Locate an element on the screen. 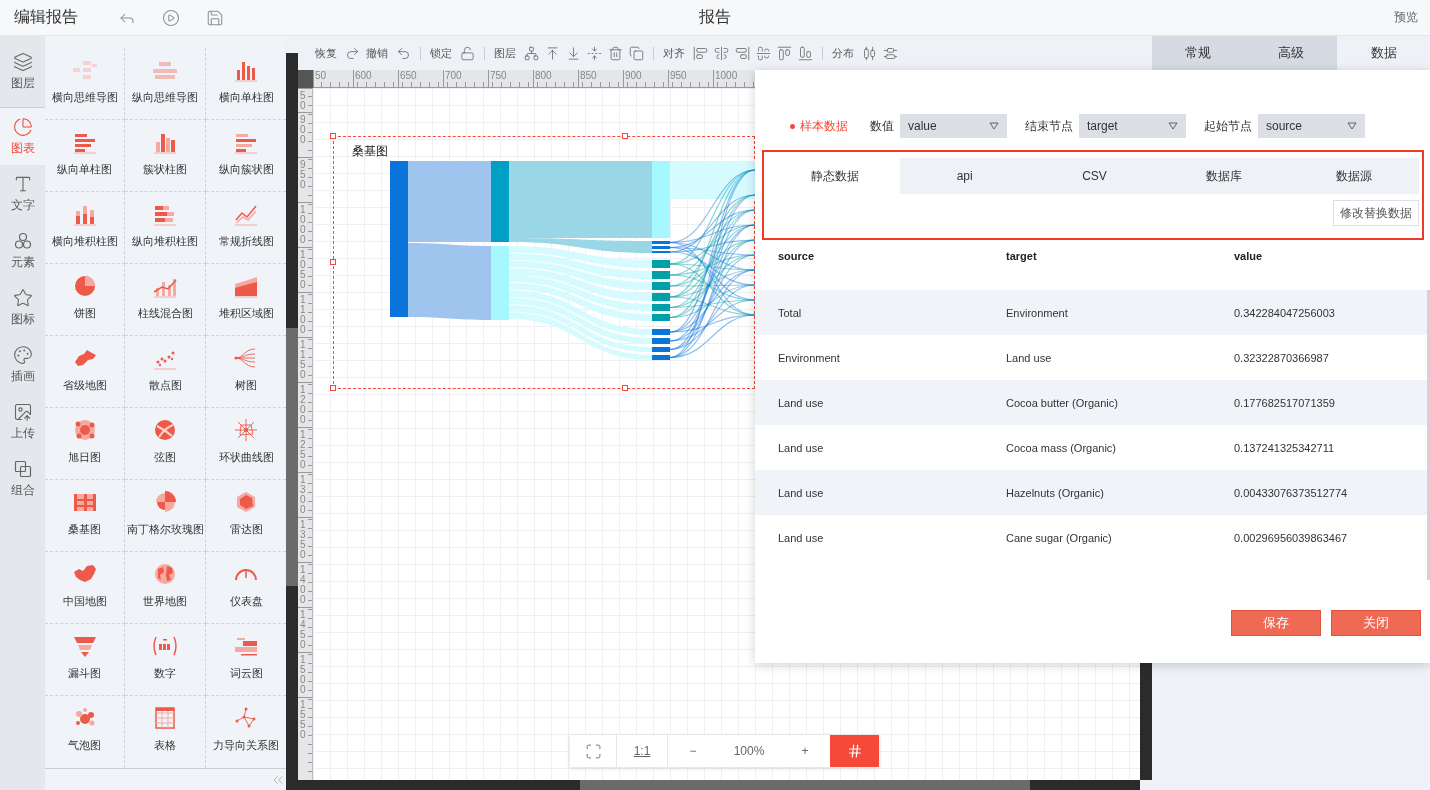  pie-chart-icon is located at coordinates (22, 126).